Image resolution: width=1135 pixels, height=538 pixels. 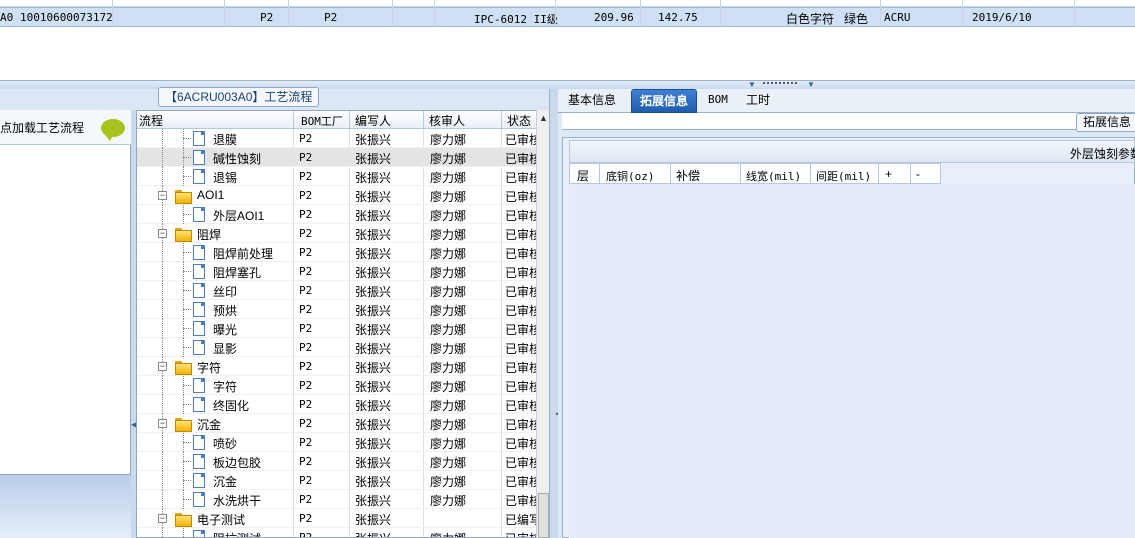 I want to click on process-tree-row: − 电子测试 P2 张振兴 已编写, so click(x=342, y=518).